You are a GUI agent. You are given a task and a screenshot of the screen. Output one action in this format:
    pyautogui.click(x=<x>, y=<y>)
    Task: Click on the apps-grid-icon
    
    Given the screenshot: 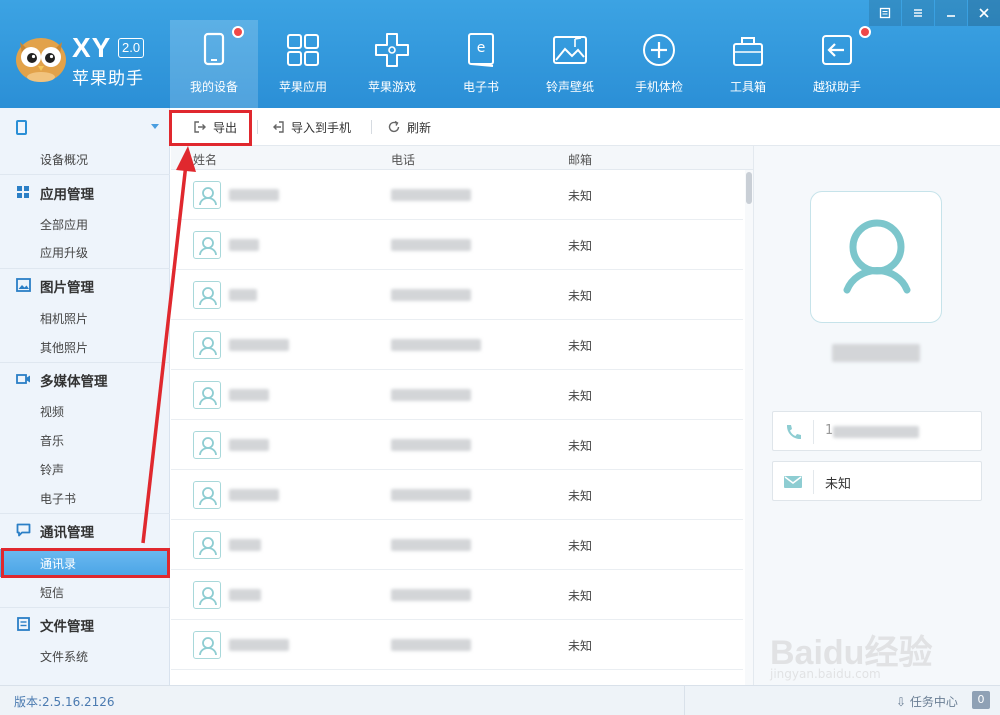 What is the action you would take?
    pyautogui.click(x=23, y=192)
    